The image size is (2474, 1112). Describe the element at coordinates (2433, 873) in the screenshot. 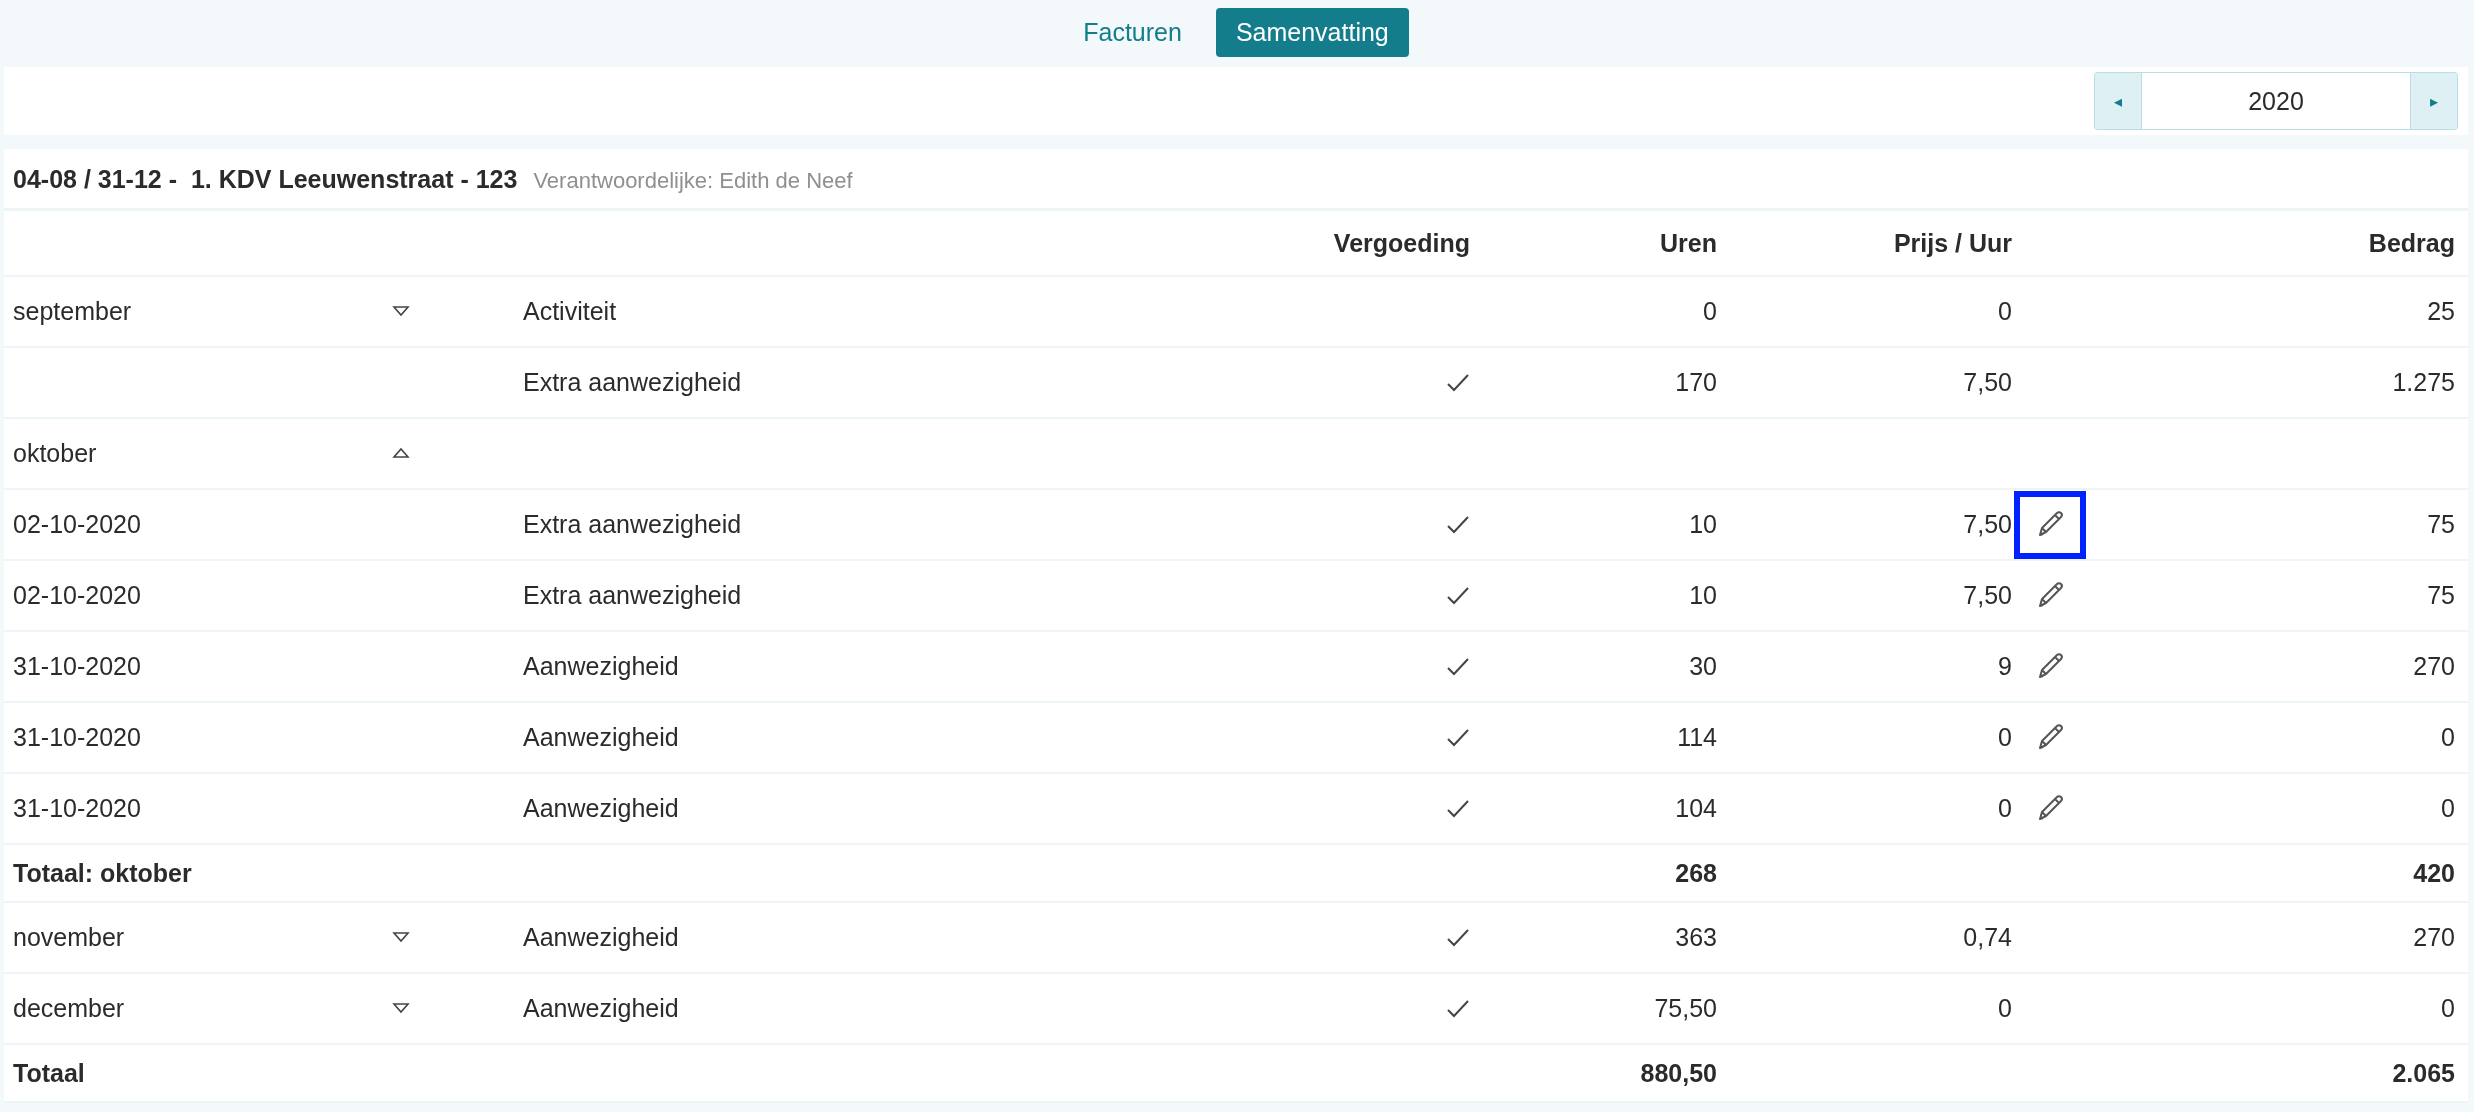

I see `total-amount: 420` at that location.